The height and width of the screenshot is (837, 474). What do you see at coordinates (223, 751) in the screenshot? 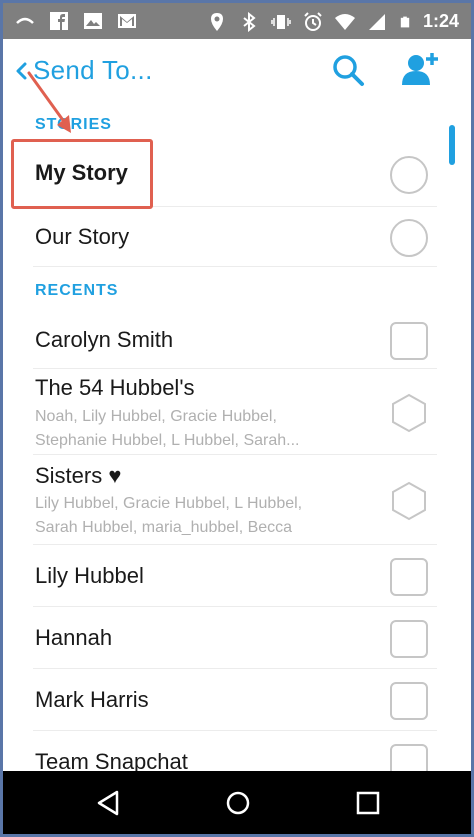
I see `list-item-team-snapchat: Team Snapchat` at bounding box center [223, 751].